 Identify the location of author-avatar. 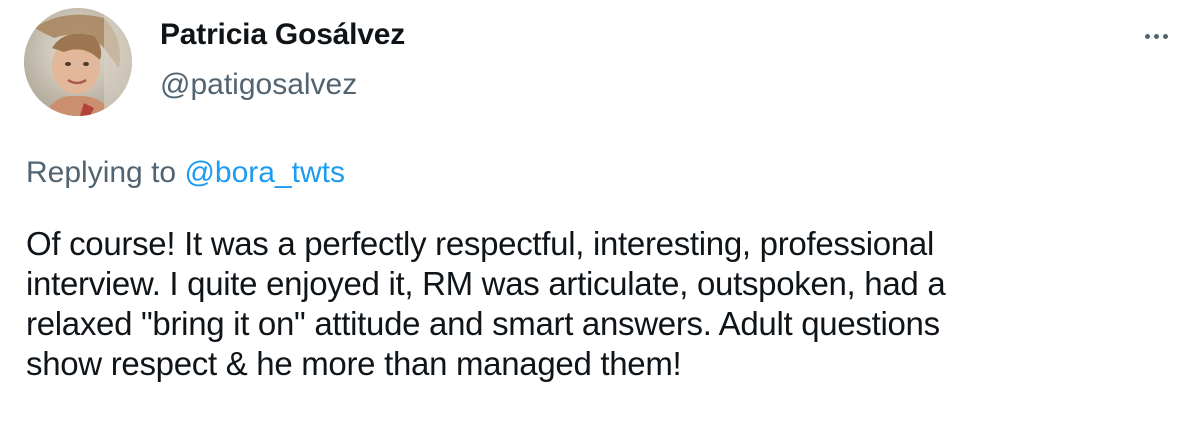
(78, 62).